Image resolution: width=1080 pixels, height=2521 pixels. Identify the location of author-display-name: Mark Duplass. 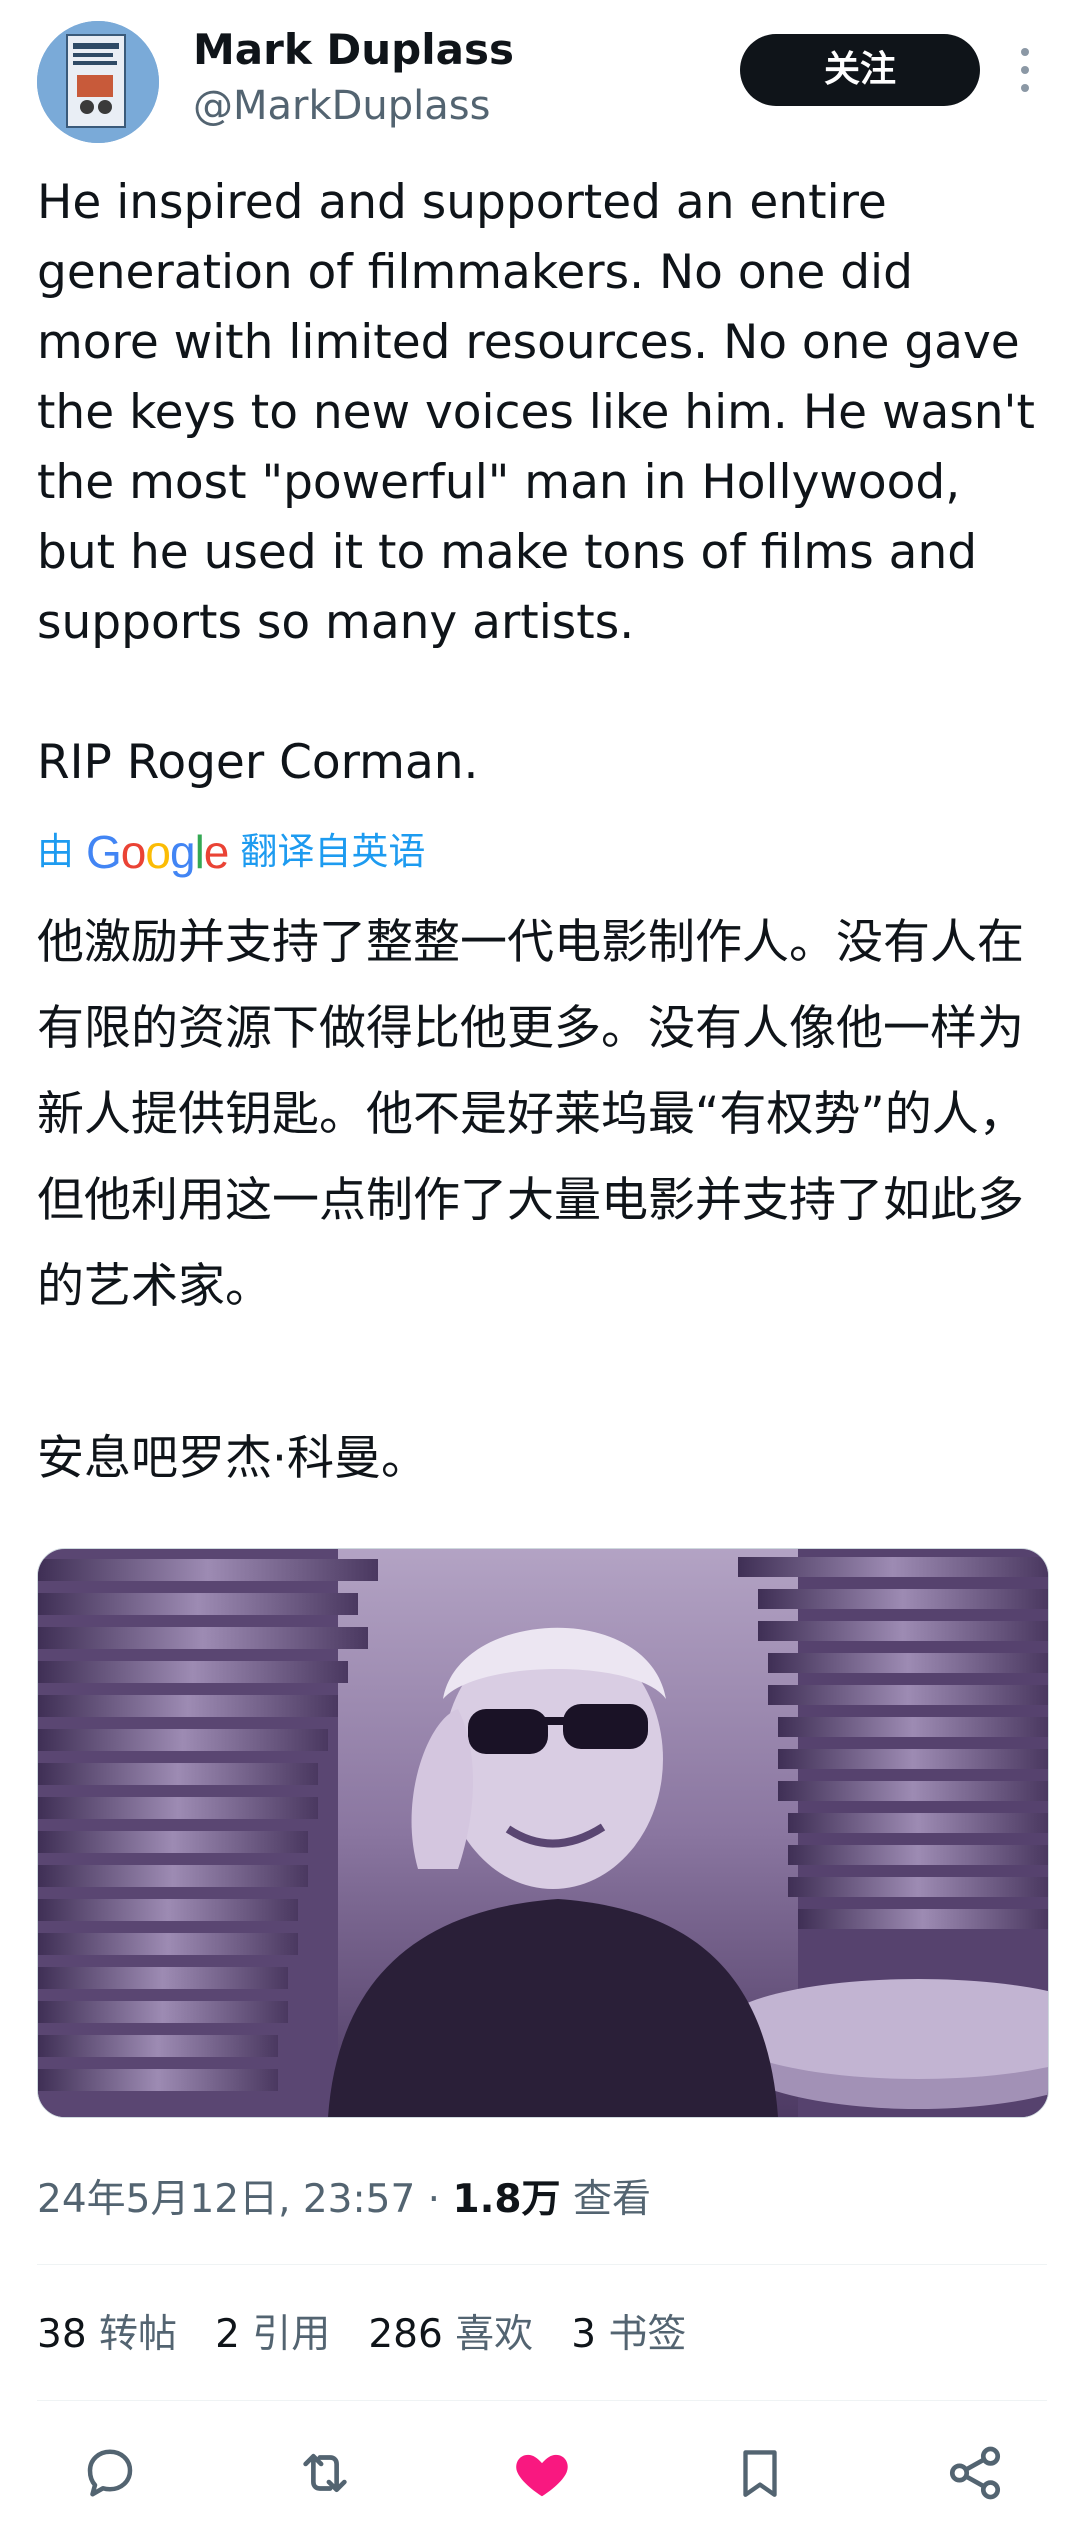
(353, 50).